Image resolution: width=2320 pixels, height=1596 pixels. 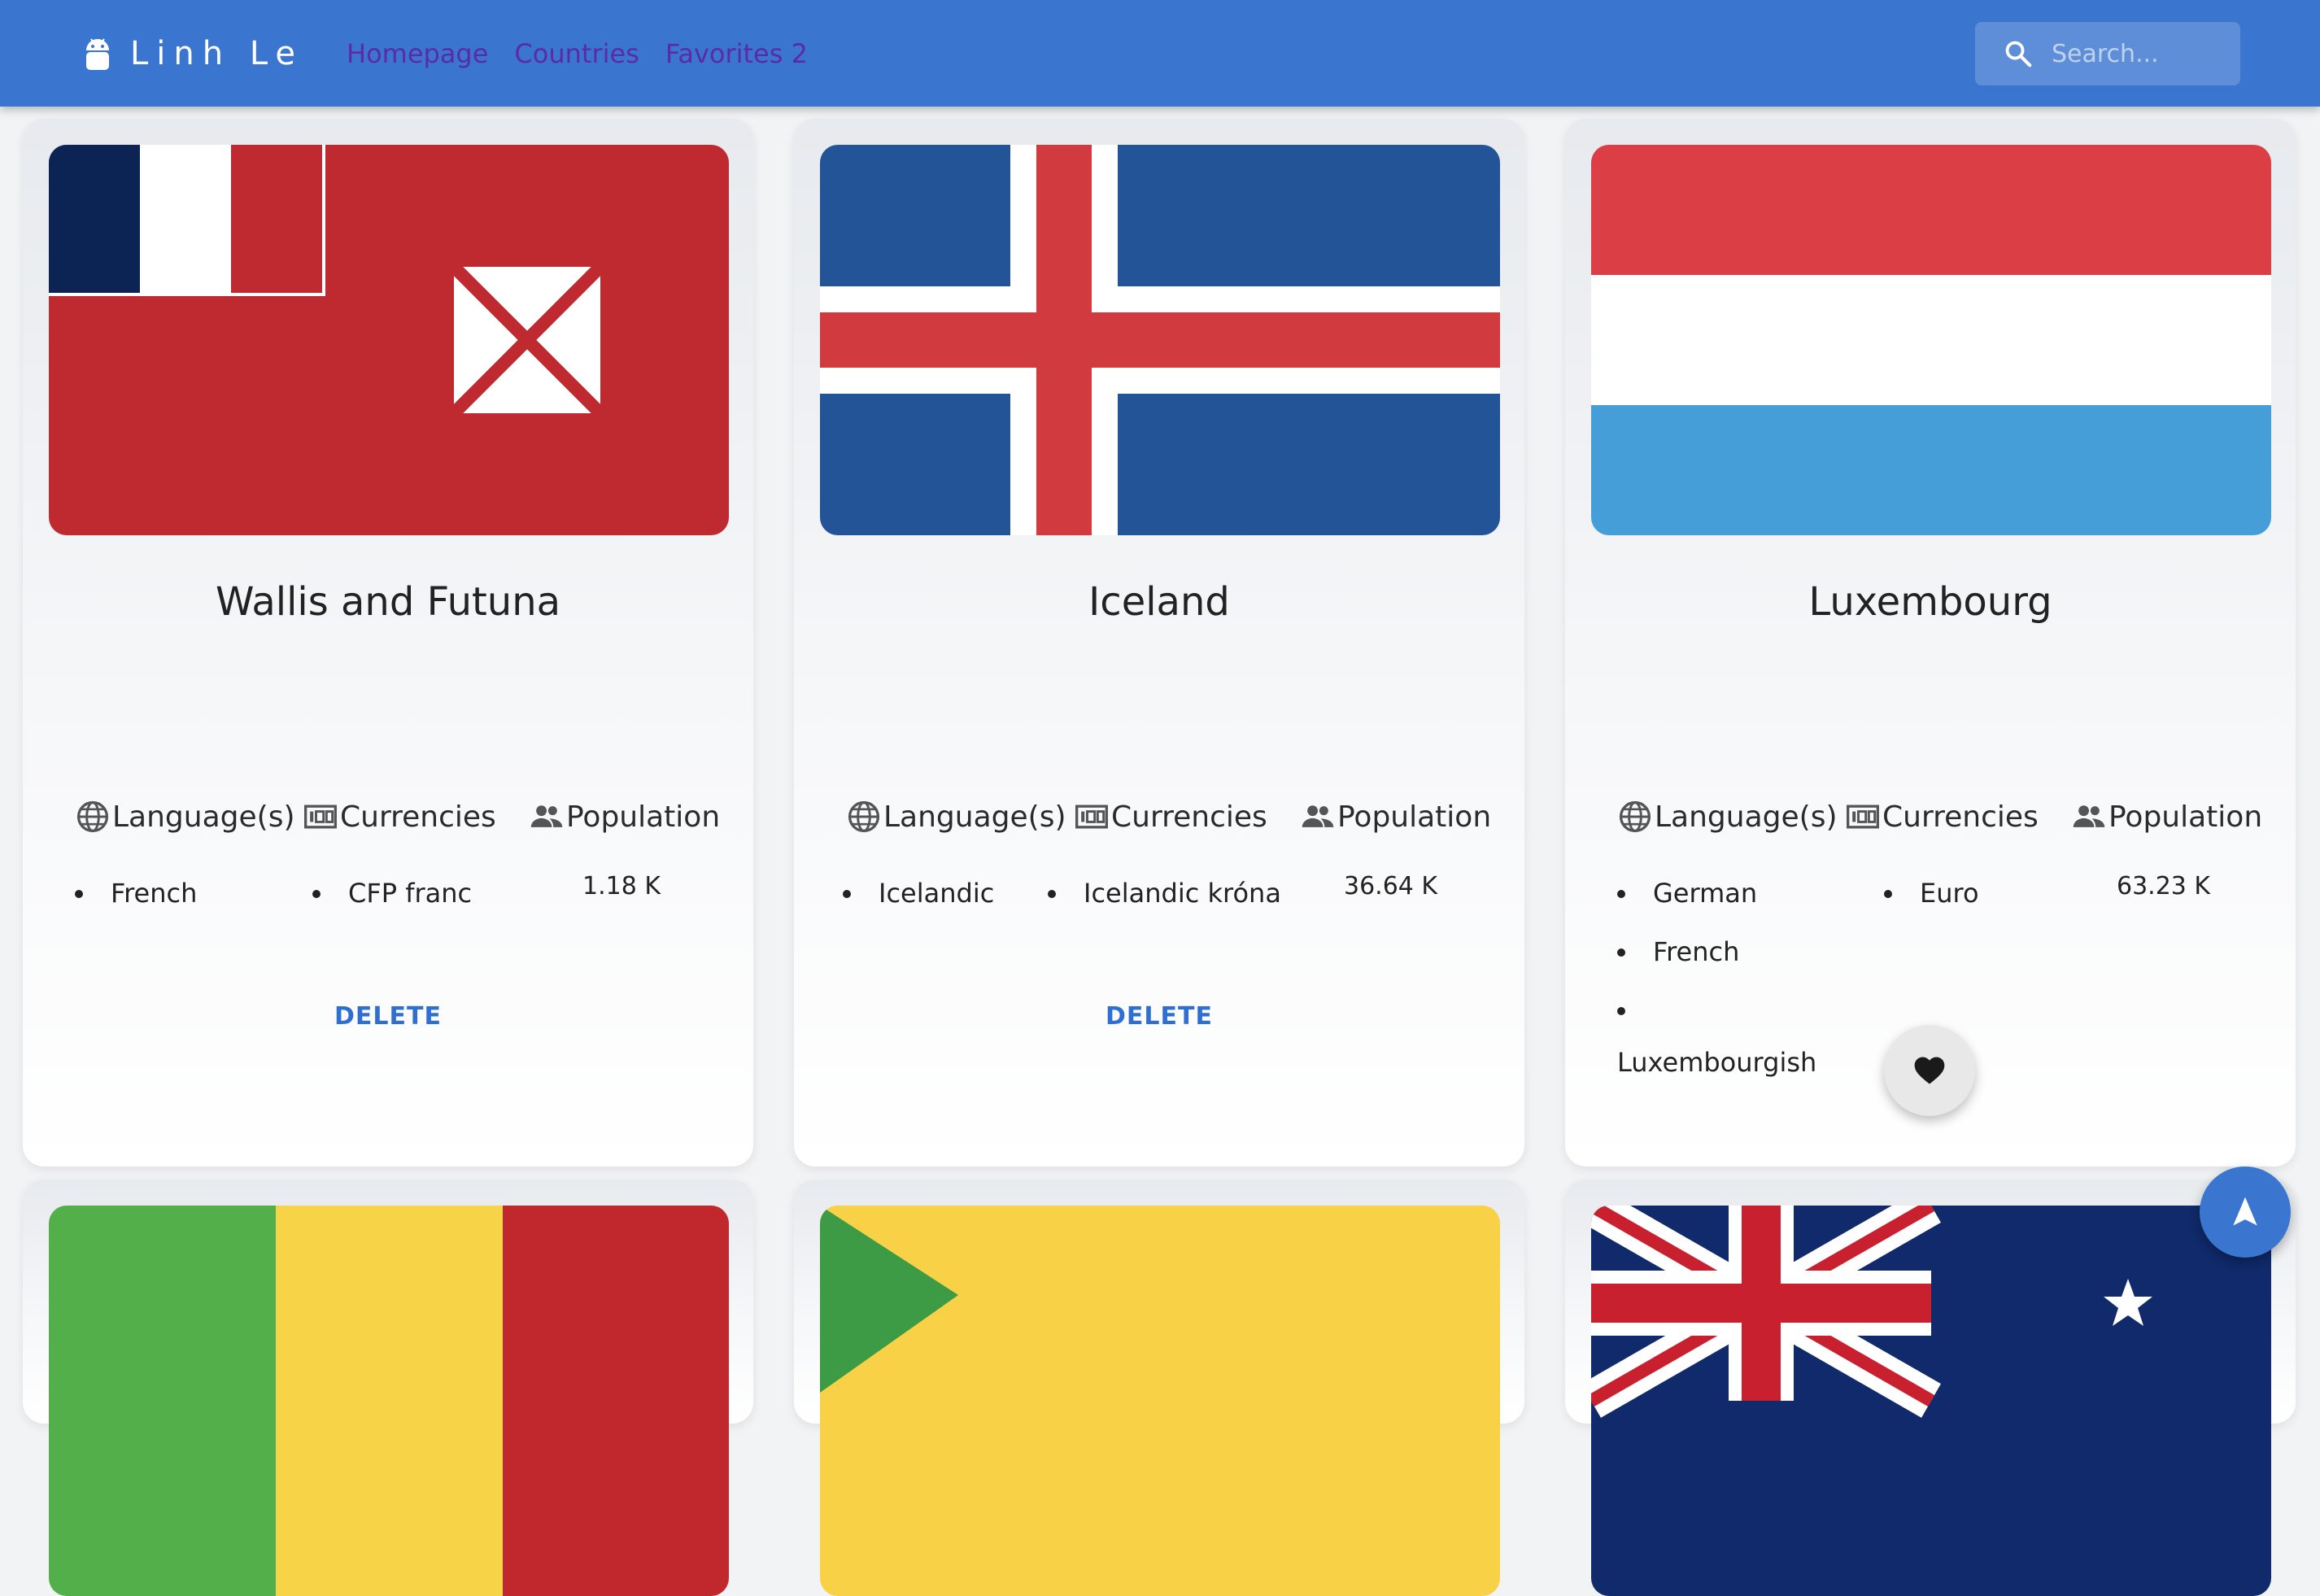 I want to click on search-box, so click(x=2107, y=53).